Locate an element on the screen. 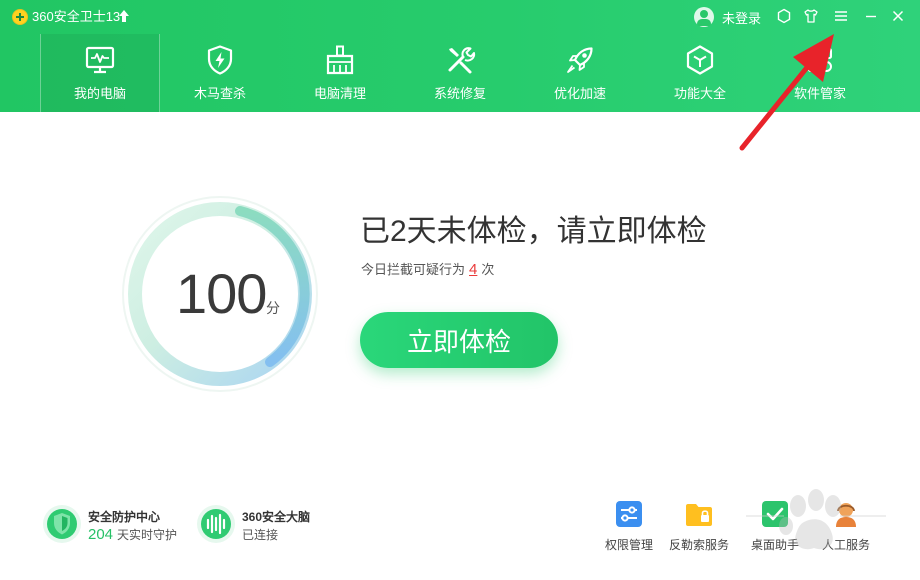 The height and width of the screenshot is (580, 920). red-pointer-arrow-annotation is located at coordinates (786, 92).